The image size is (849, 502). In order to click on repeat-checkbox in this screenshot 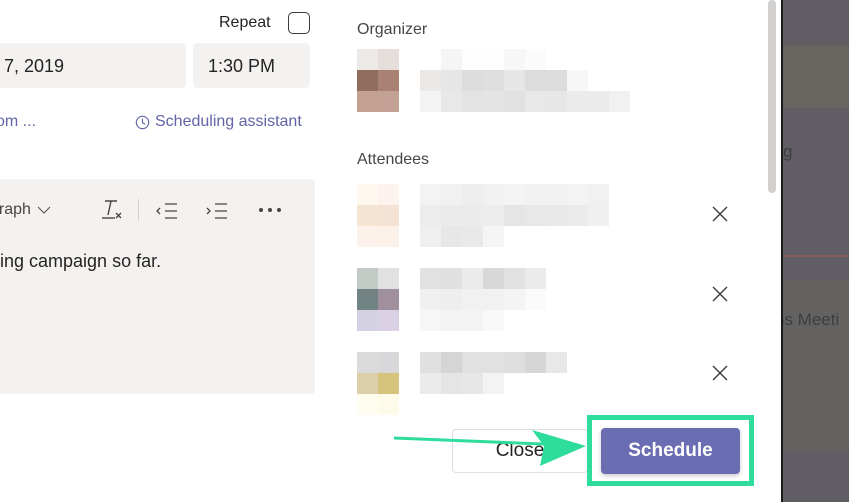, I will do `click(299, 23)`.